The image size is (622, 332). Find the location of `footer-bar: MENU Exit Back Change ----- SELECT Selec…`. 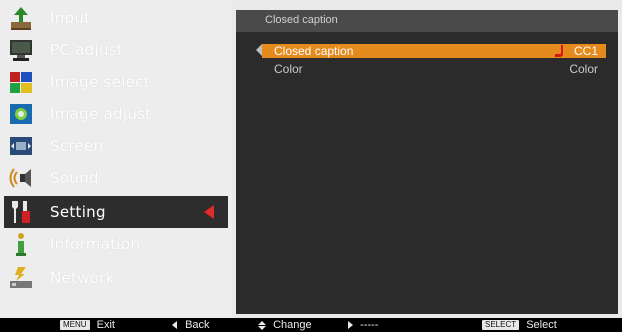

footer-bar: MENU Exit Back Change ----- SELECT Selec… is located at coordinates (311, 325).